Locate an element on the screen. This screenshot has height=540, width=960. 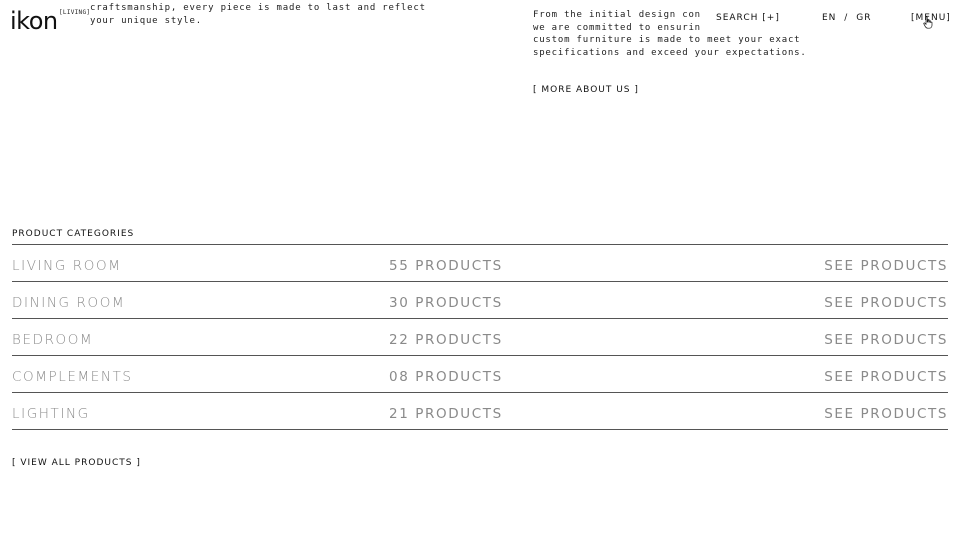
category-count: 22 PRODUCTS is located at coordinates (446, 340).